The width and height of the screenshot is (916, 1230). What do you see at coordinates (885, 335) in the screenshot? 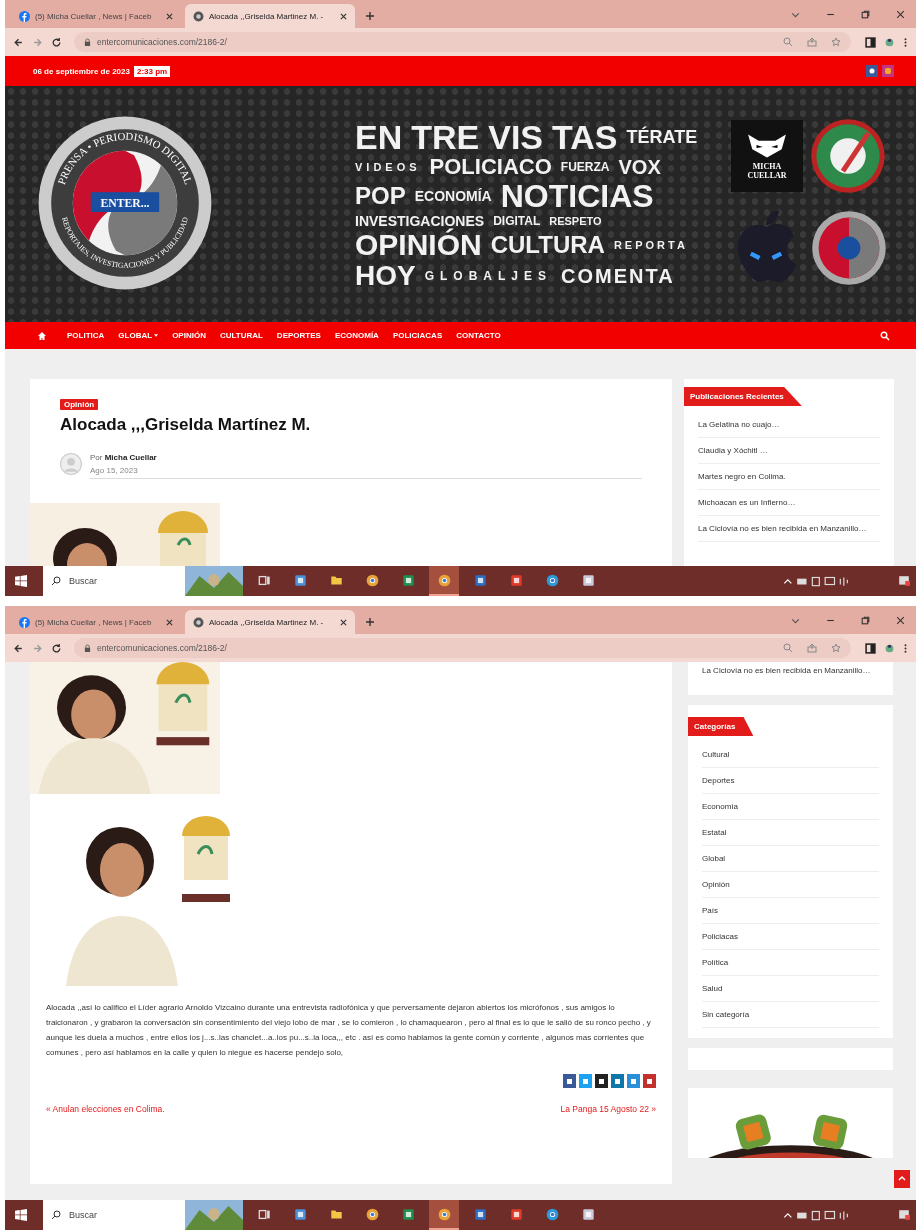
I see `search-icon` at bounding box center [885, 335].